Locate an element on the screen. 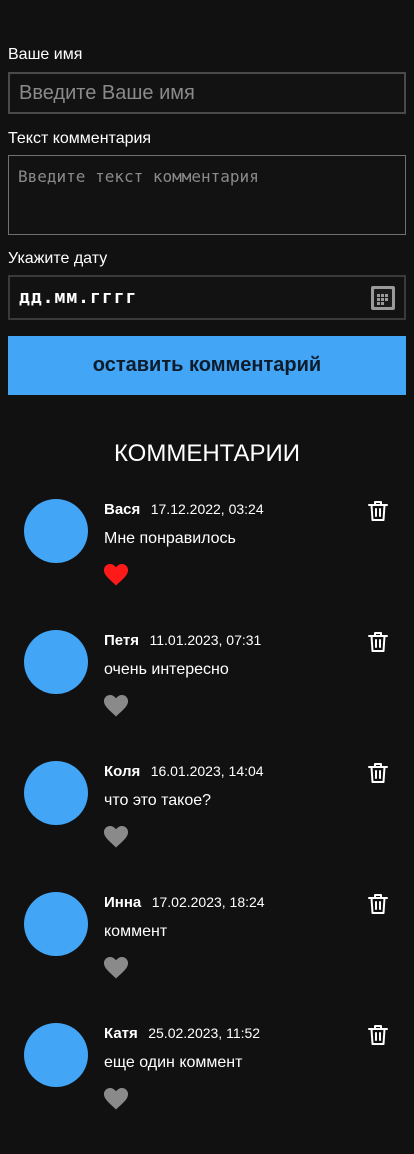  comment-header: Коля 16.01.2023, 14:04 is located at coordinates (184, 771).